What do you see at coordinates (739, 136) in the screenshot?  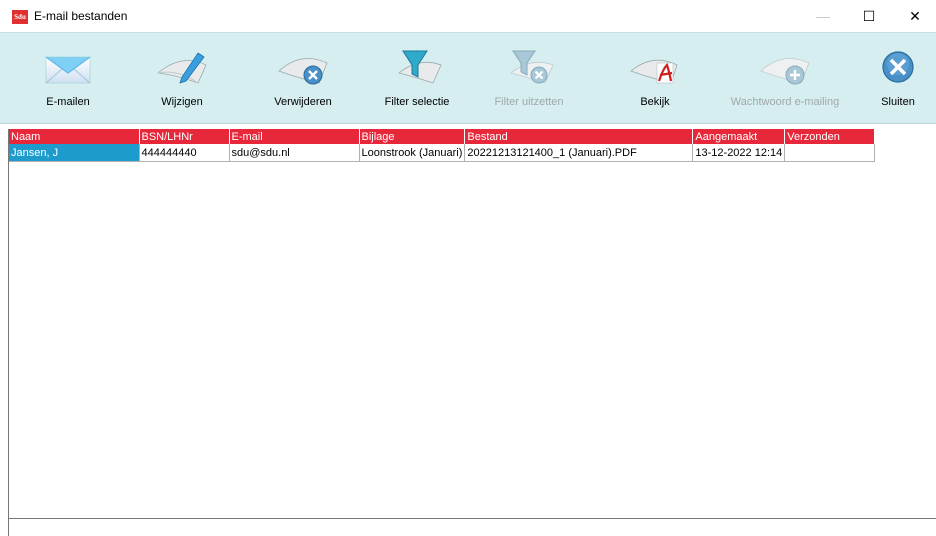 I see `column-header-aangemaakt: Aangemaakt` at bounding box center [739, 136].